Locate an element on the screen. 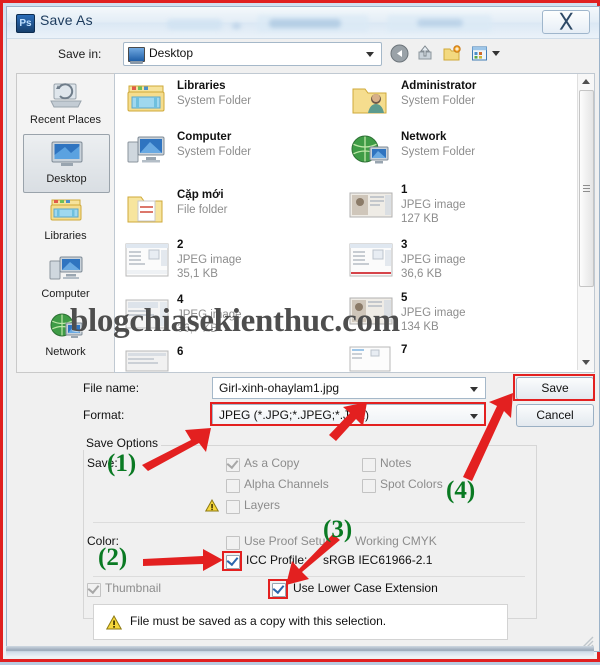  annotation-marker-4: (4) is located at coordinates (461, 490).